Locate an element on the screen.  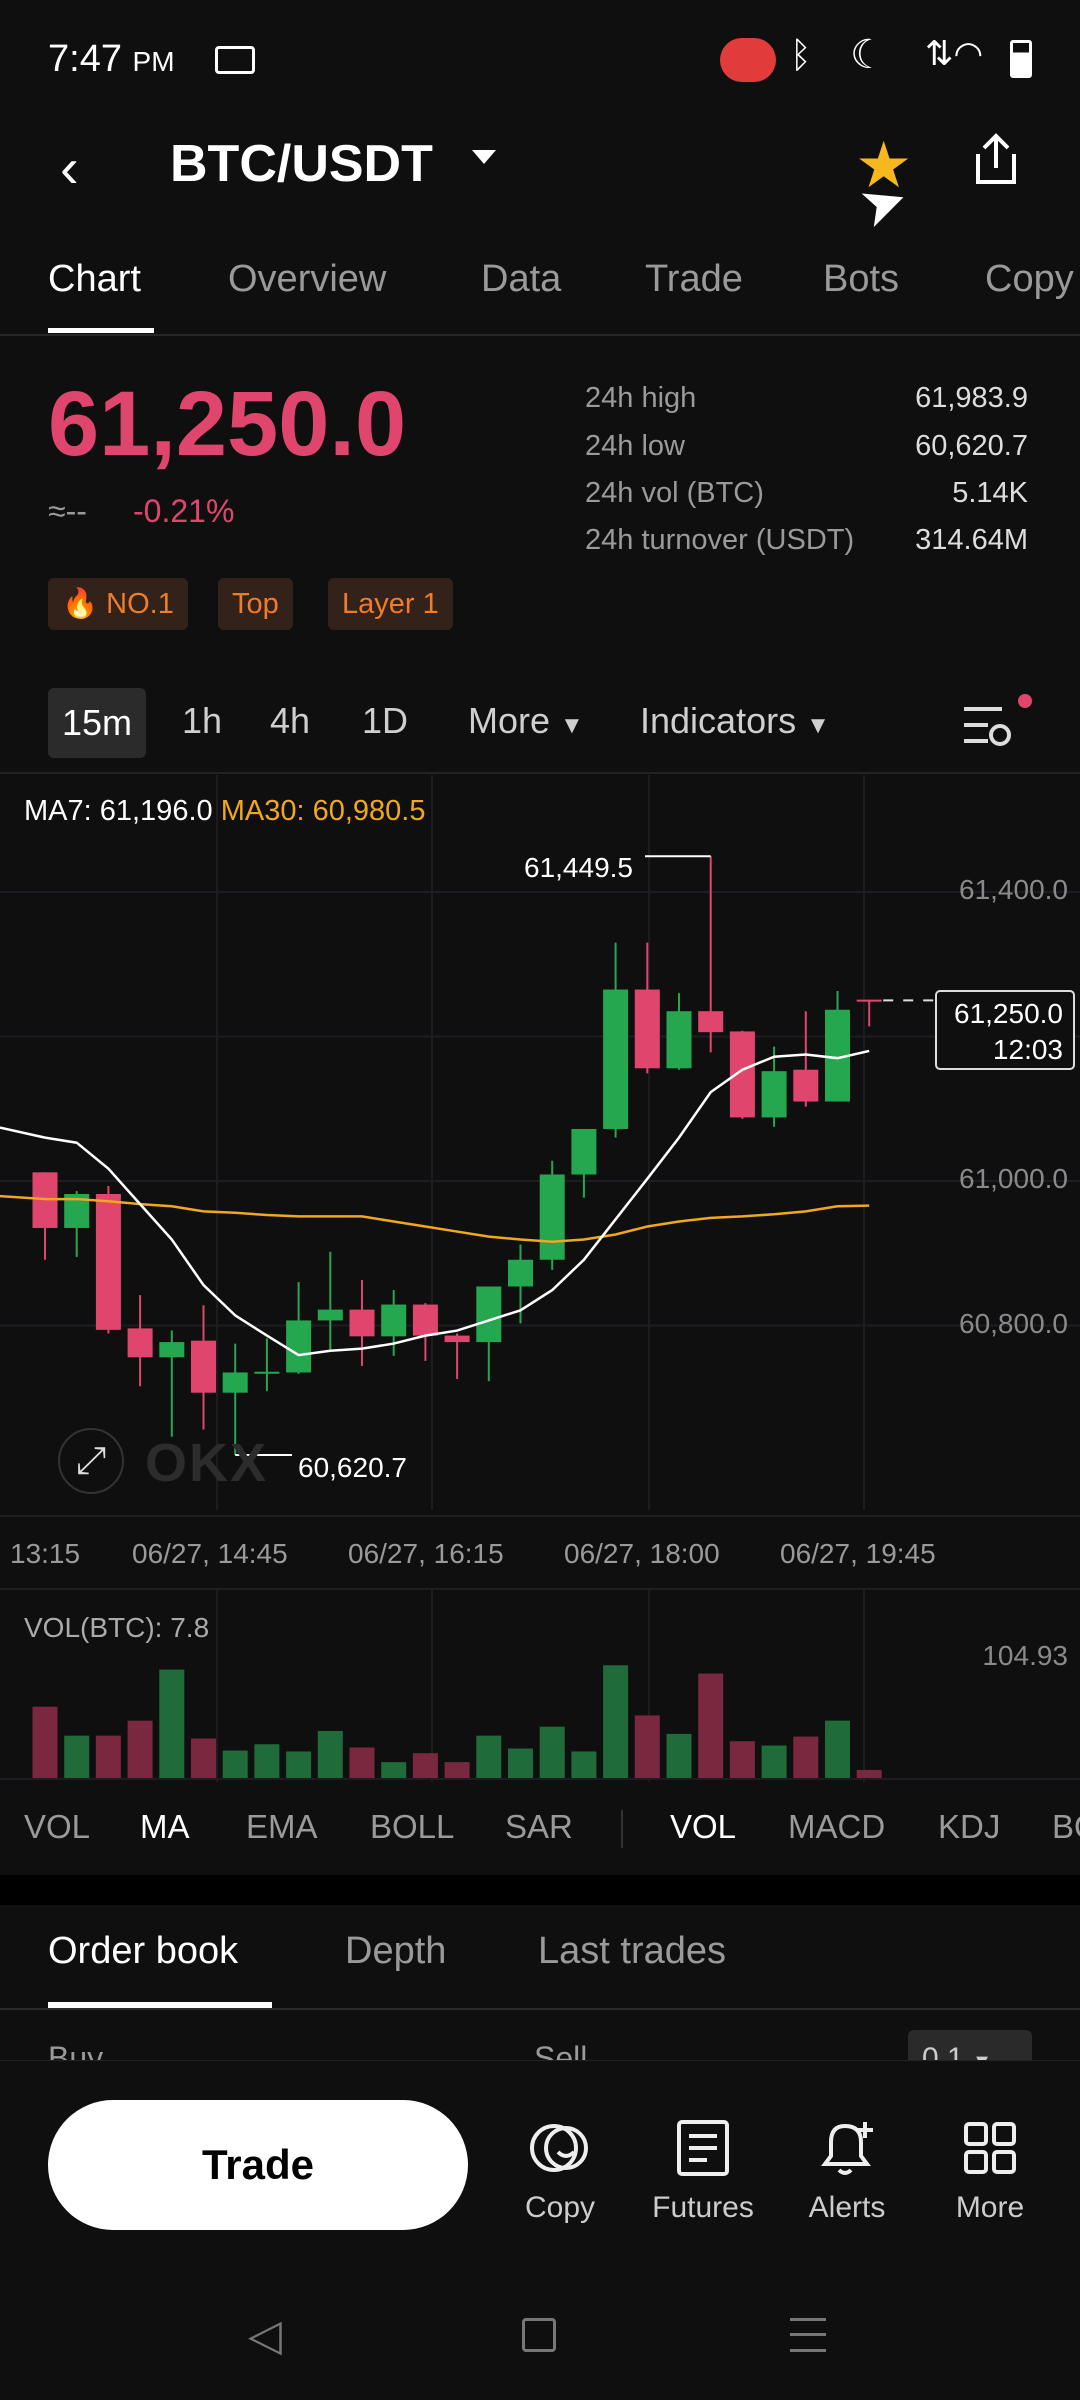
tag-rank: 🔥 NO.1 is located at coordinates (118, 604).